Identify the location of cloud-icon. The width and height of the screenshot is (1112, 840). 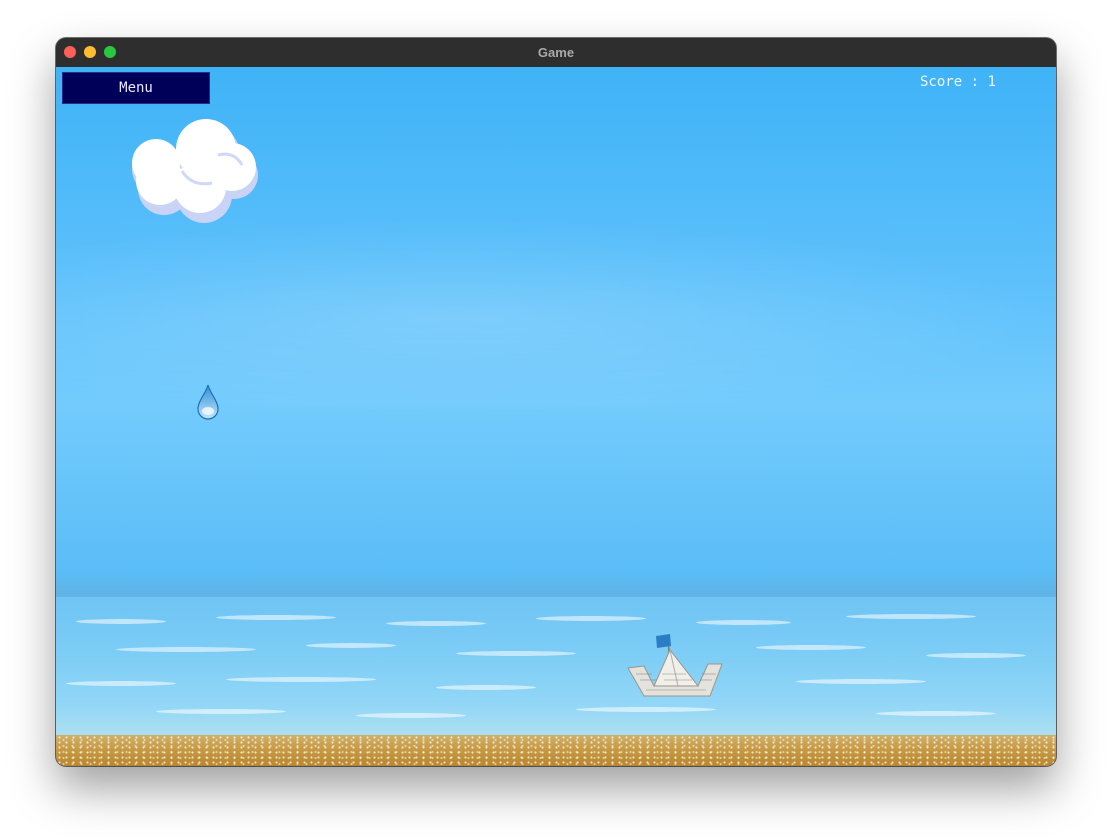
(195, 171).